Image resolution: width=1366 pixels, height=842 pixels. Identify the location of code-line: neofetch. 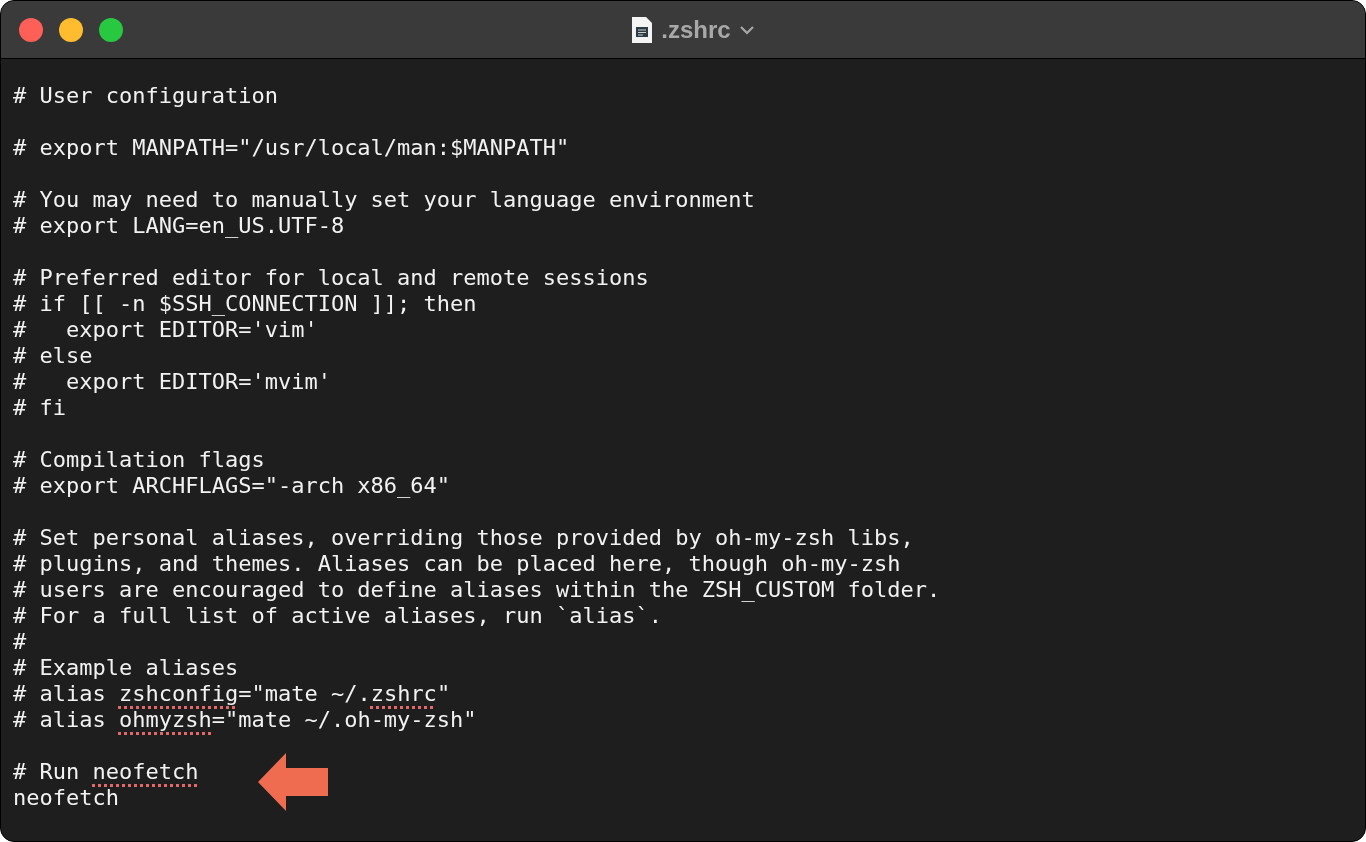
(66, 798).